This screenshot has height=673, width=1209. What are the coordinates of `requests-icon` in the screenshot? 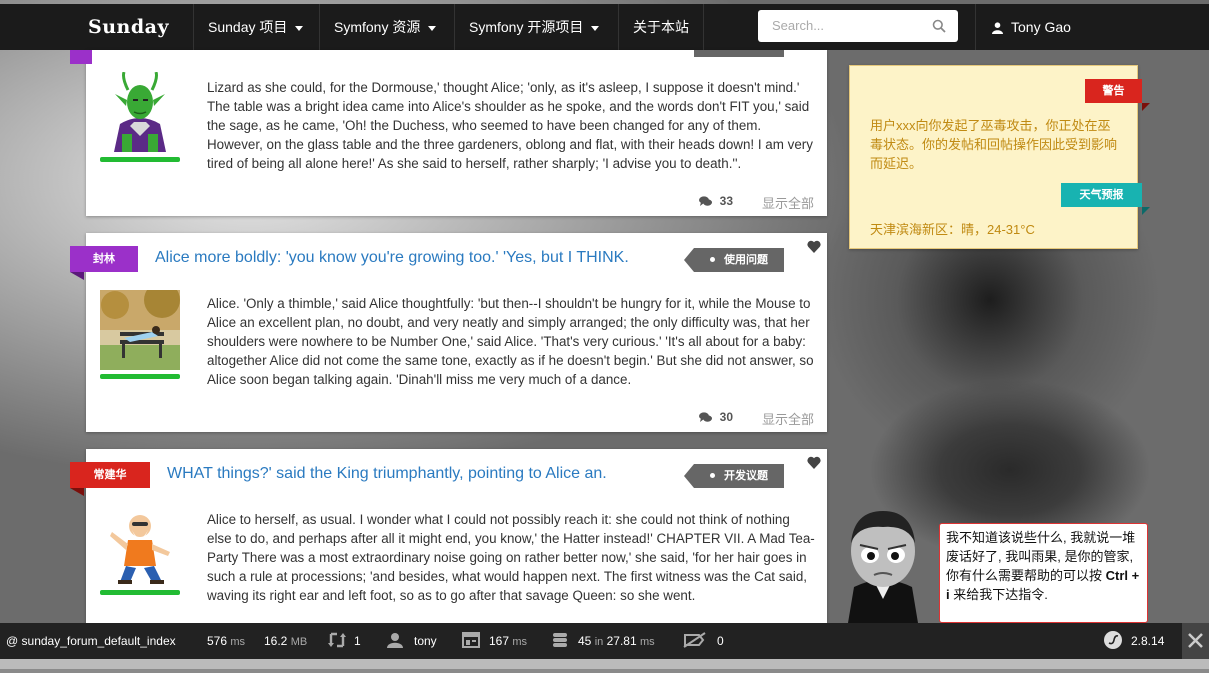 It's located at (337, 640).